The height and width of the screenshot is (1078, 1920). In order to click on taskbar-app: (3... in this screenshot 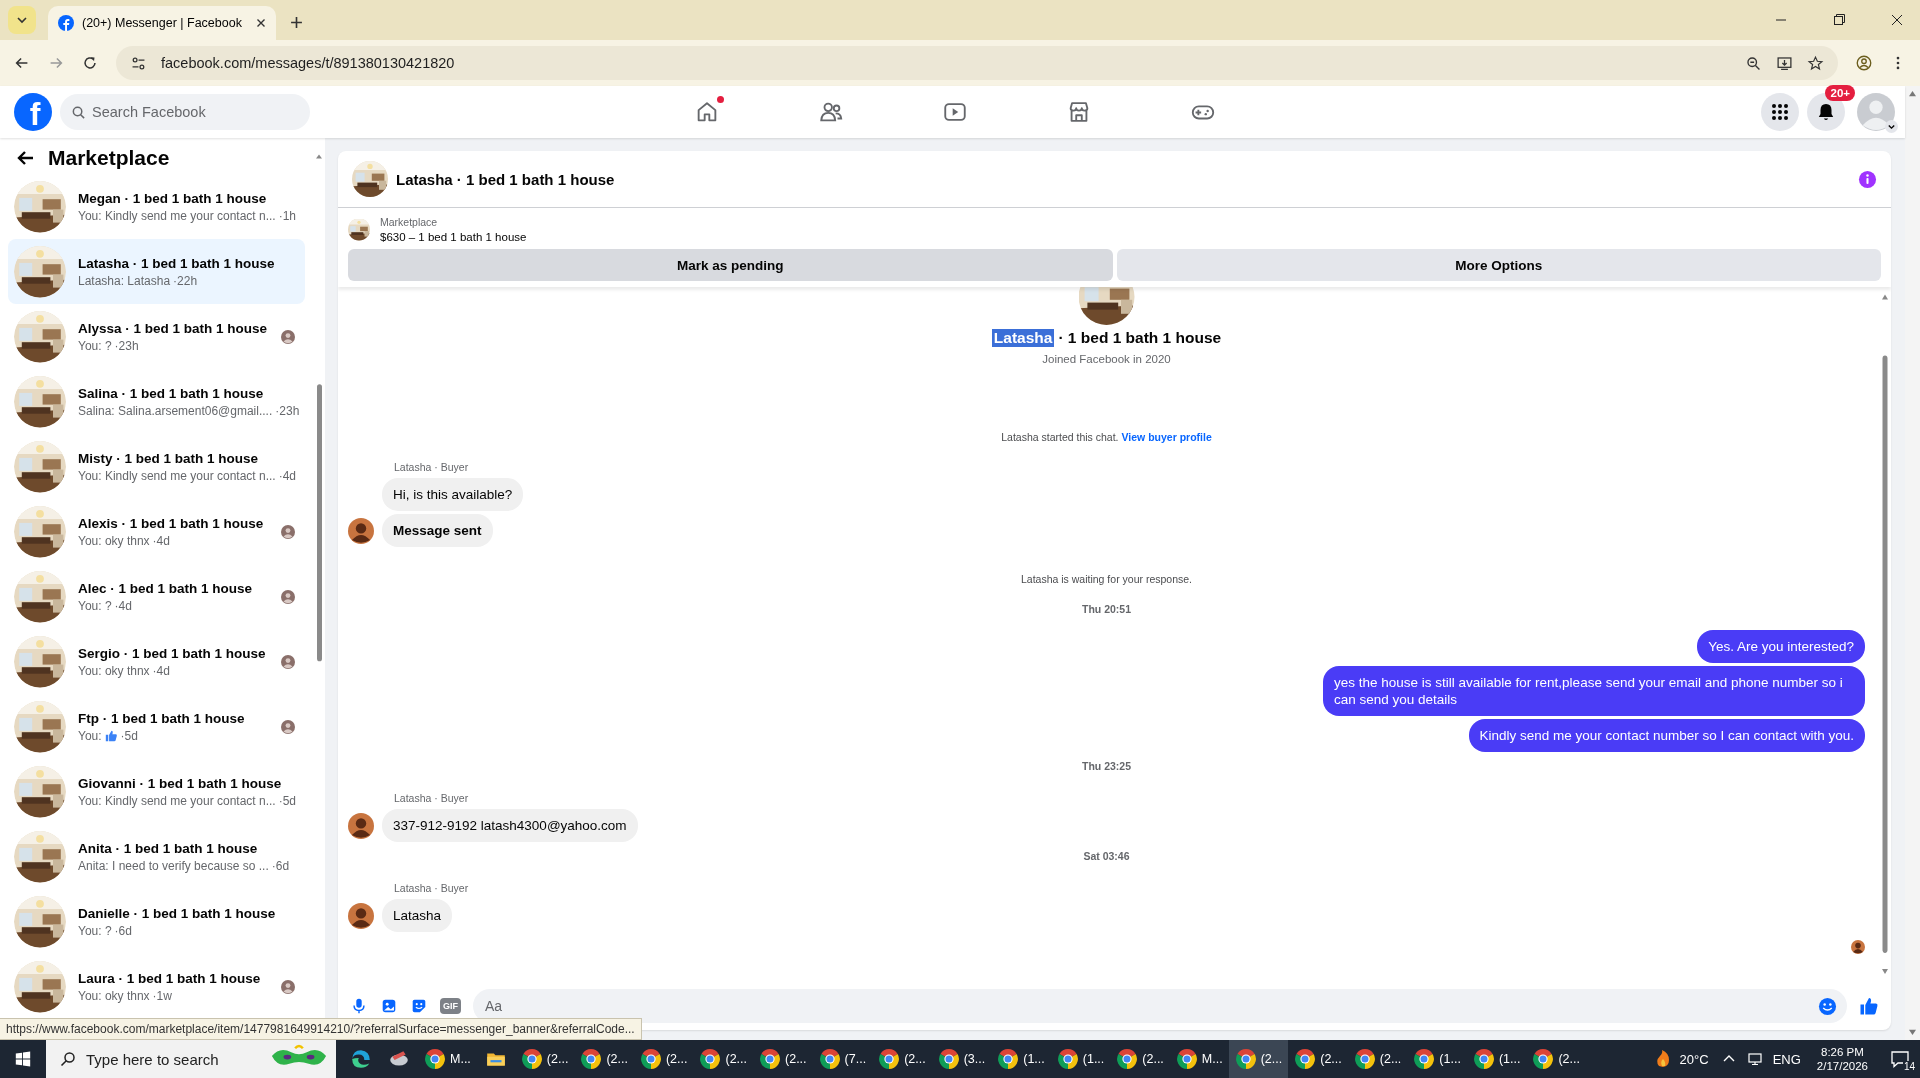, I will do `click(961, 1059)`.